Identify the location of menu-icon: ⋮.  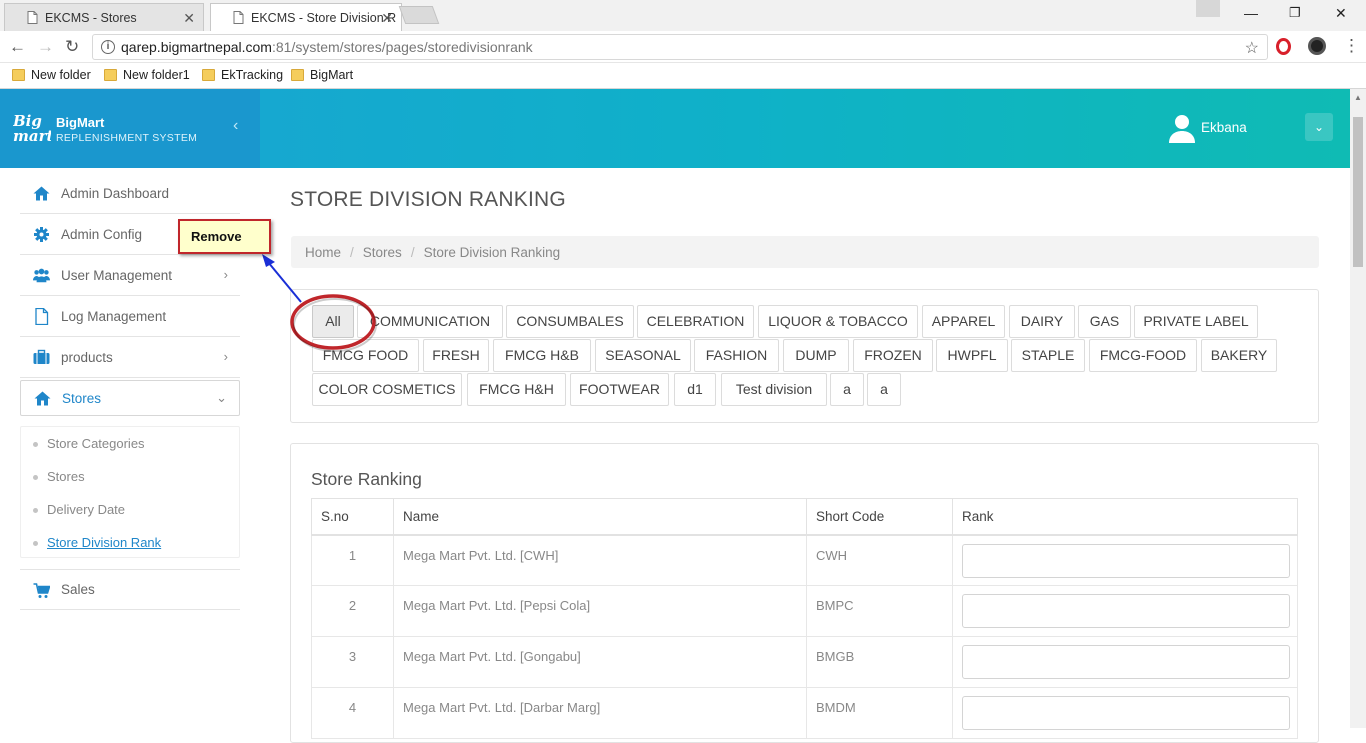
(1351, 46).